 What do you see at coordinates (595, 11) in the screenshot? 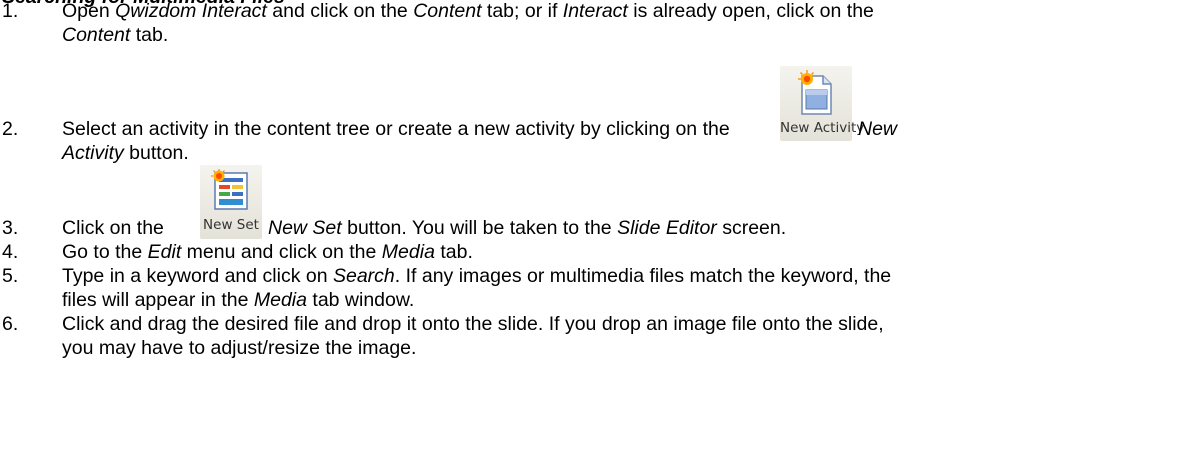
I see `text-run: Interact` at bounding box center [595, 11].